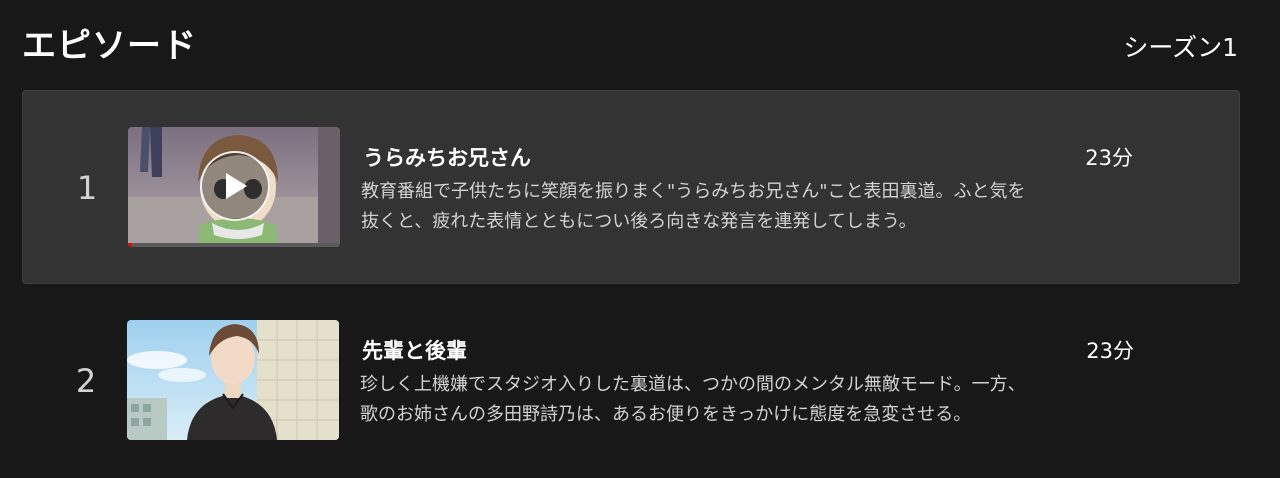 The image size is (1280, 478). Describe the element at coordinates (414, 351) in the screenshot. I see `episode-title: 先輩と後輩` at that location.